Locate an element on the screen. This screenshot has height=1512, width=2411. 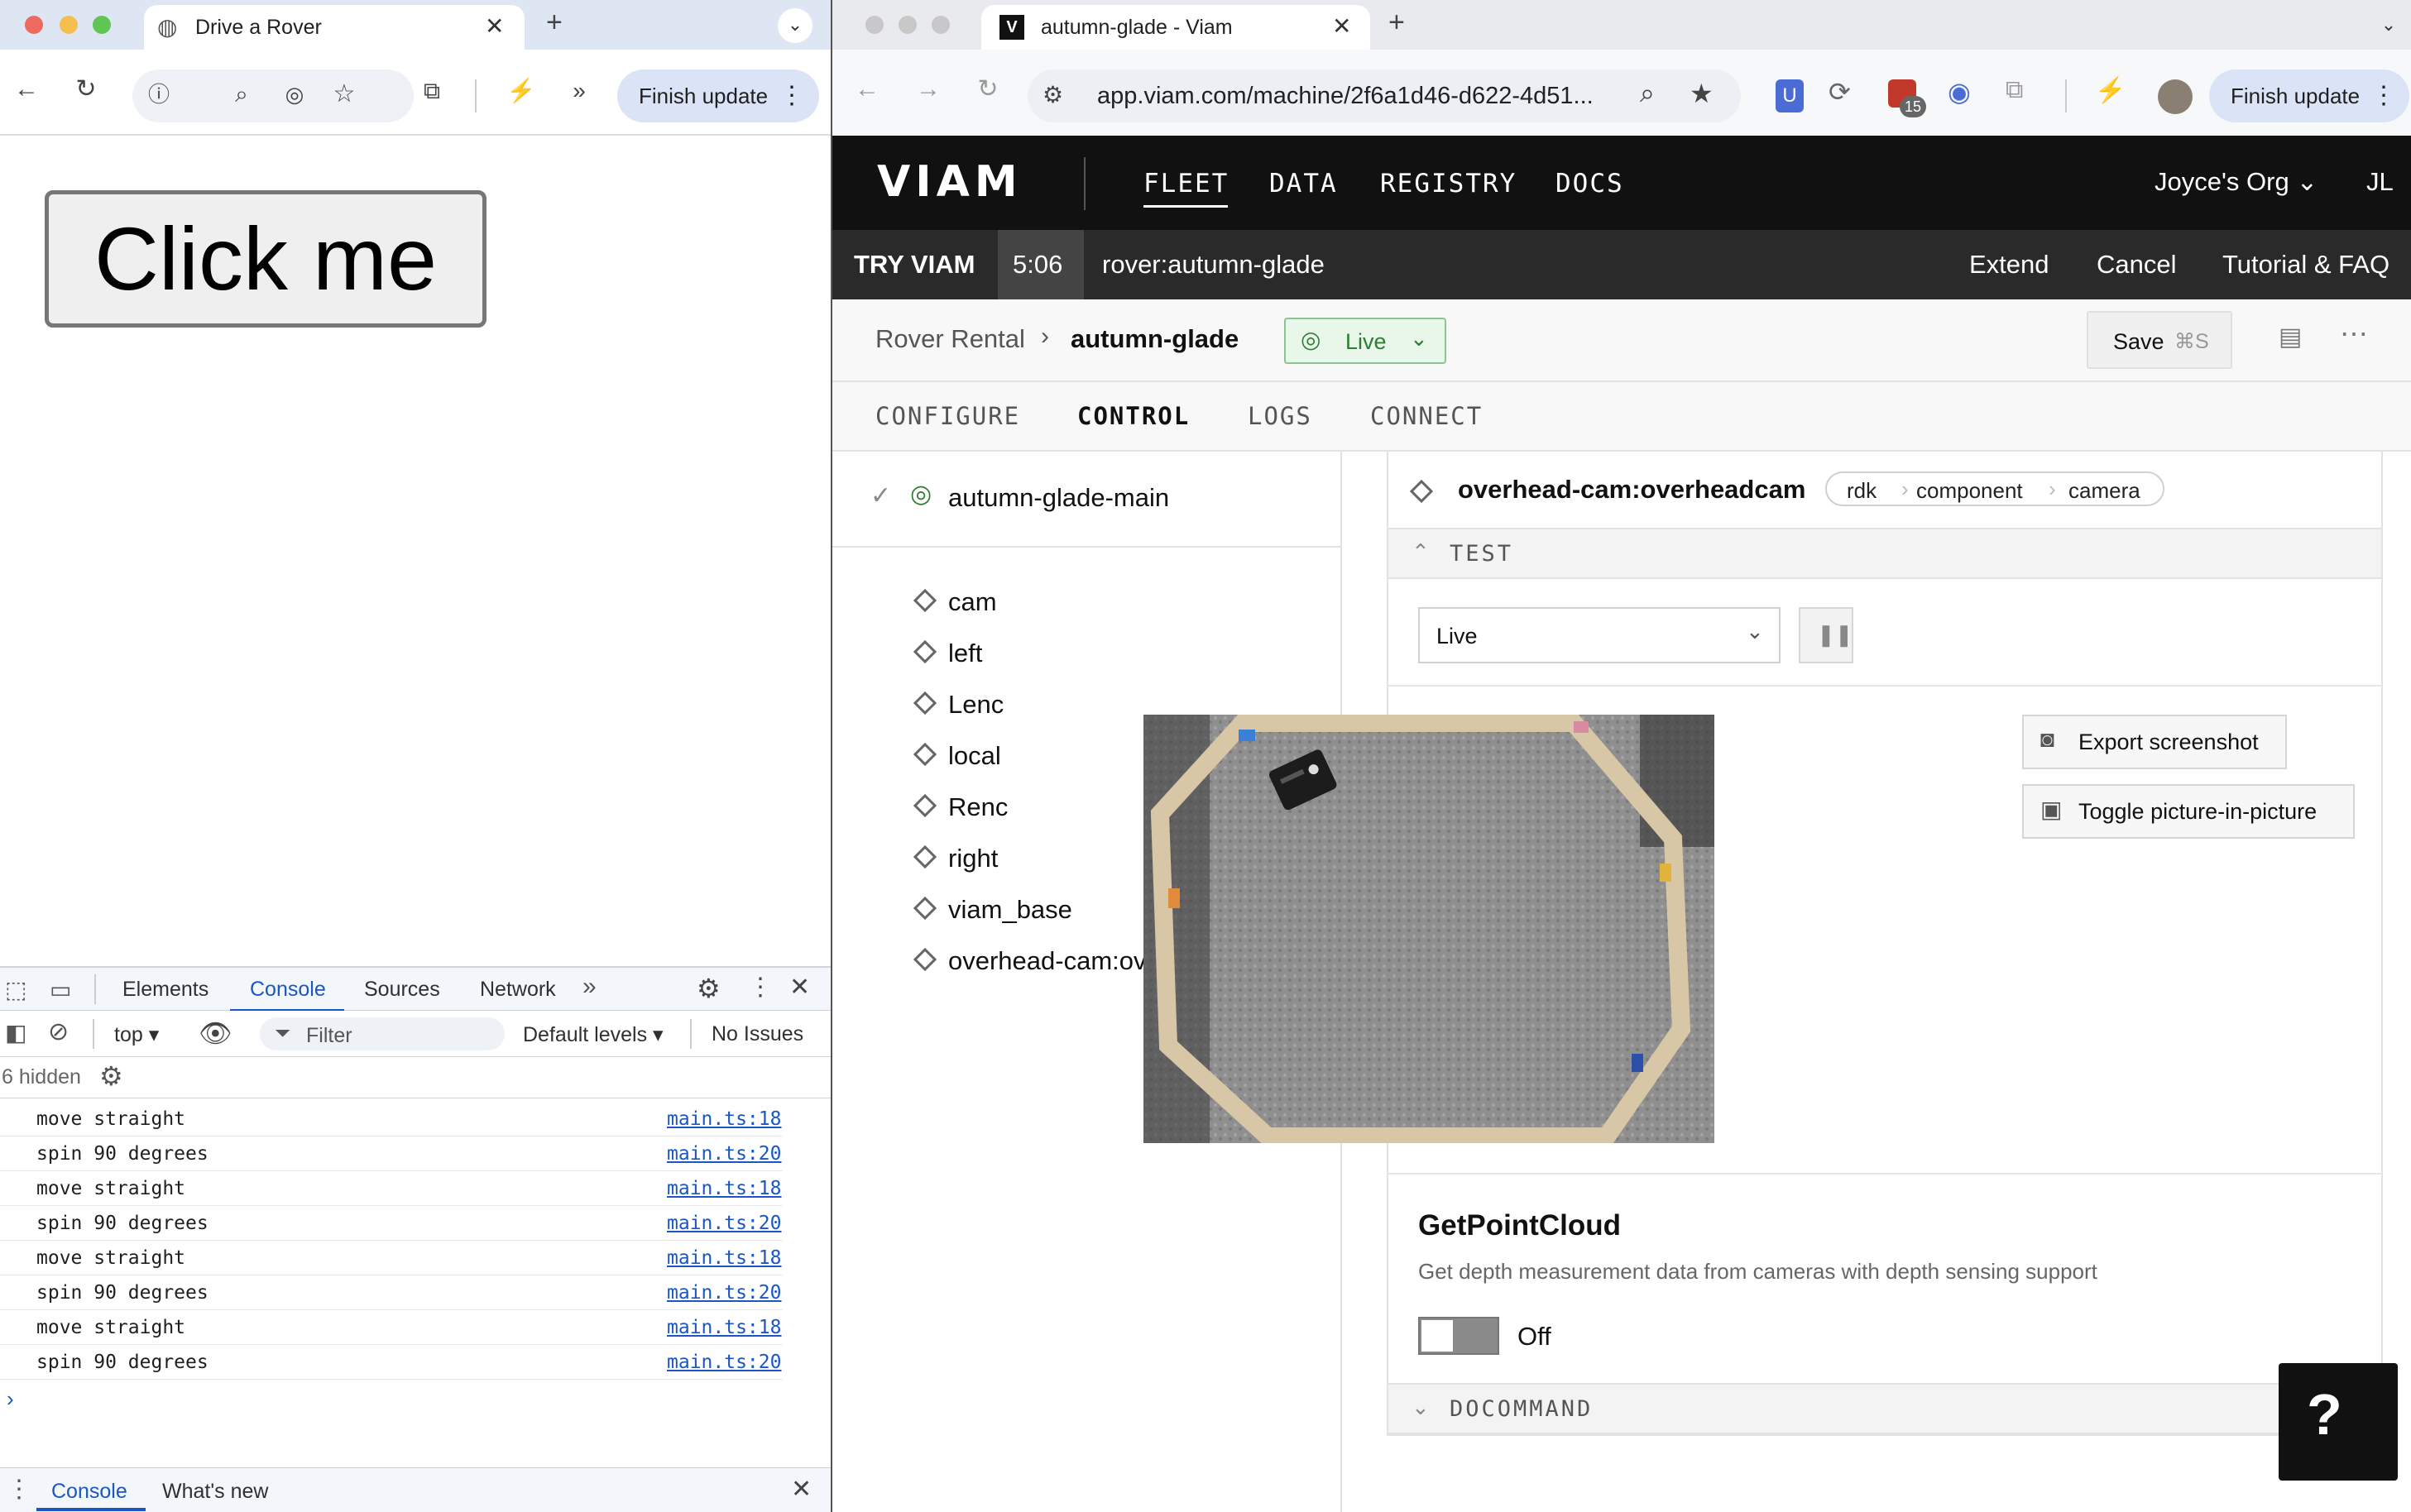
drawer-menu-icon: ⋮ is located at coordinates (19, 1489).